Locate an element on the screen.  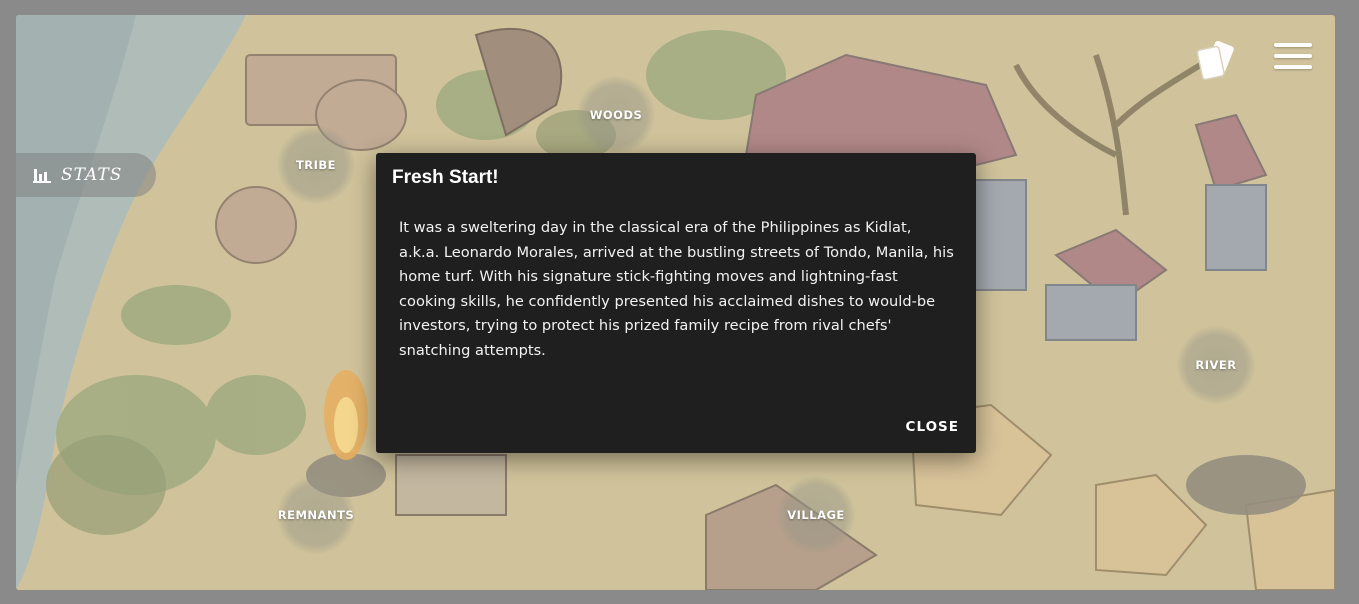
location-woods: WOODS is located at coordinates (616, 115).